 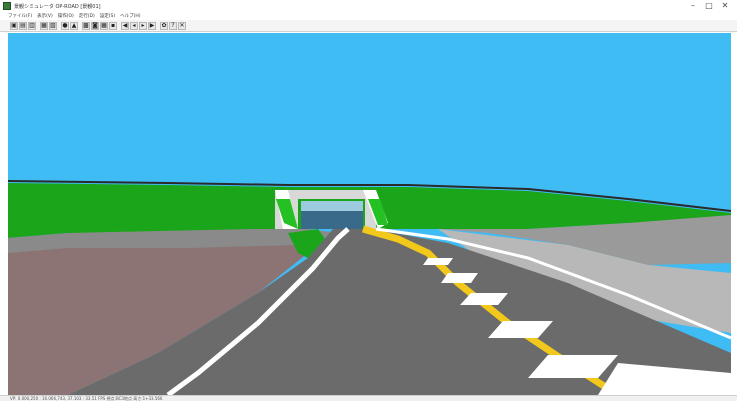 What do you see at coordinates (20, 16) in the screenshot?
I see `menu-file: ファイル(F)` at bounding box center [20, 16].